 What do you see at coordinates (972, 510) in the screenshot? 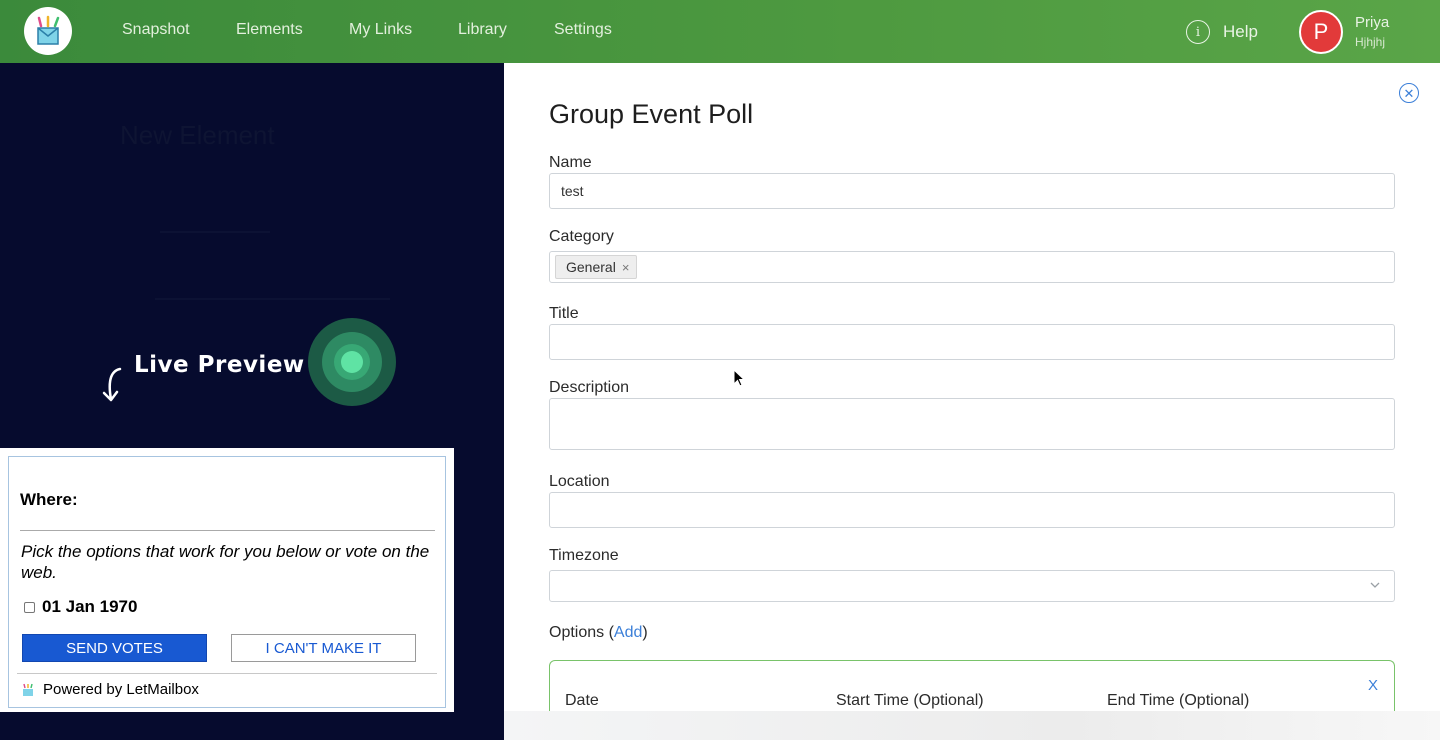
I see `location-input` at bounding box center [972, 510].